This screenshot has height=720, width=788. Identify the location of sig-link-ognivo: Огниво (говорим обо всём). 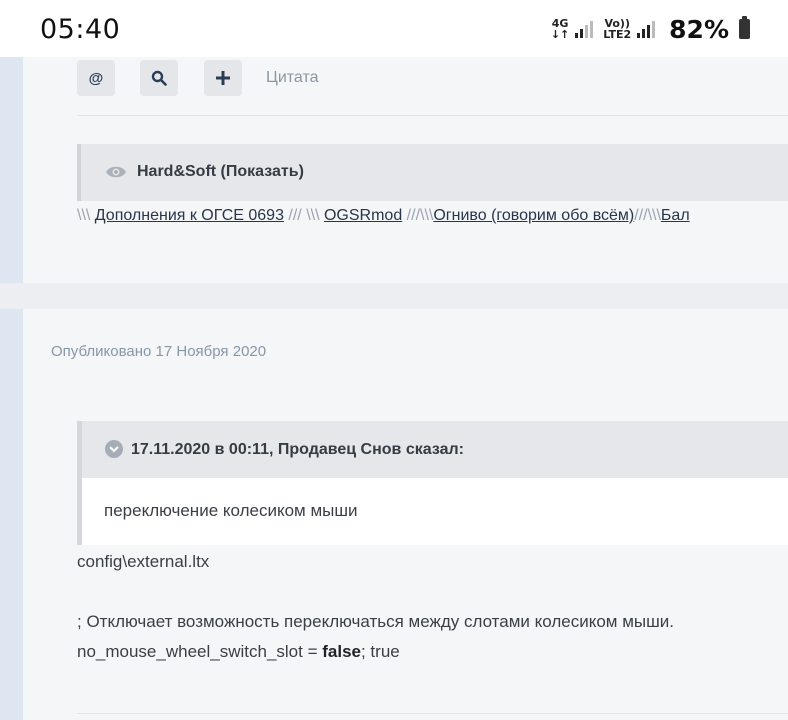
(533, 215).